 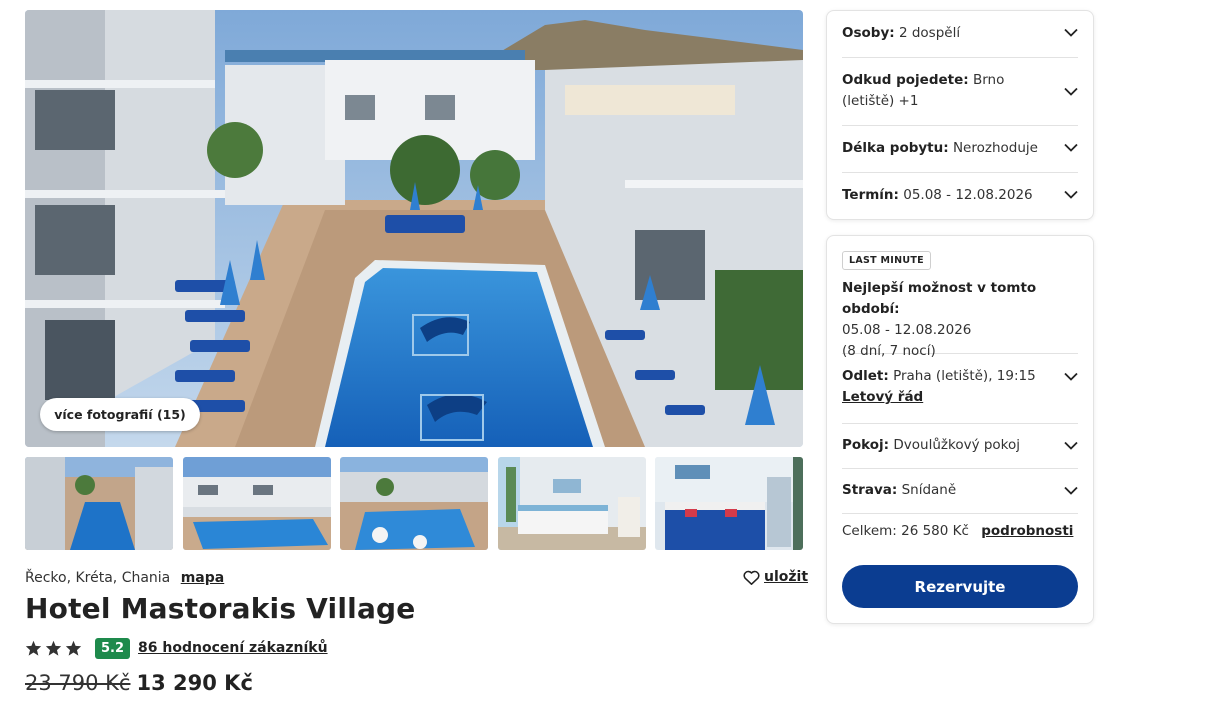 What do you see at coordinates (220, 608) in the screenshot?
I see `hotel-name: Hotel Mastorakis Village` at bounding box center [220, 608].